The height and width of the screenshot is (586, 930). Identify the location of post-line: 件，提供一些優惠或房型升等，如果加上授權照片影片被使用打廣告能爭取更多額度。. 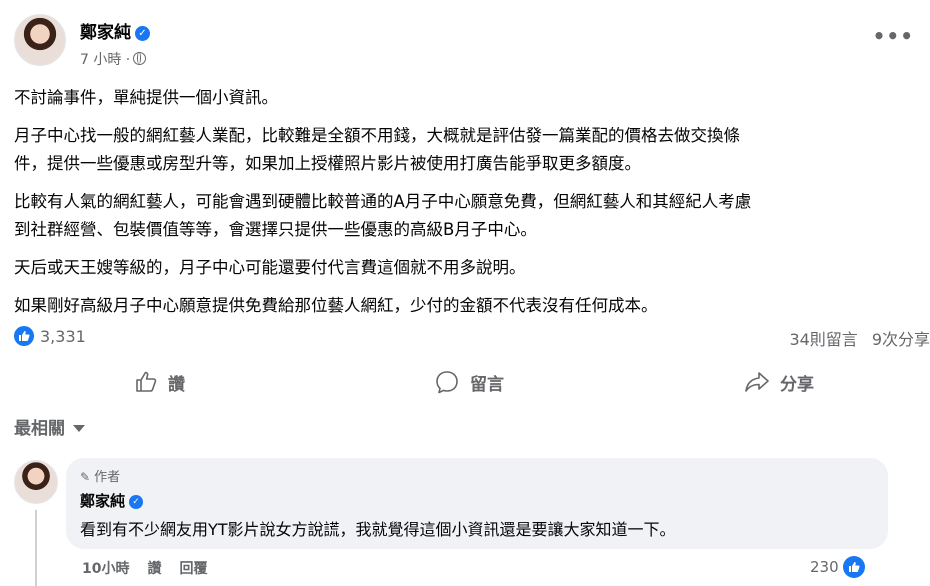
(327, 163).